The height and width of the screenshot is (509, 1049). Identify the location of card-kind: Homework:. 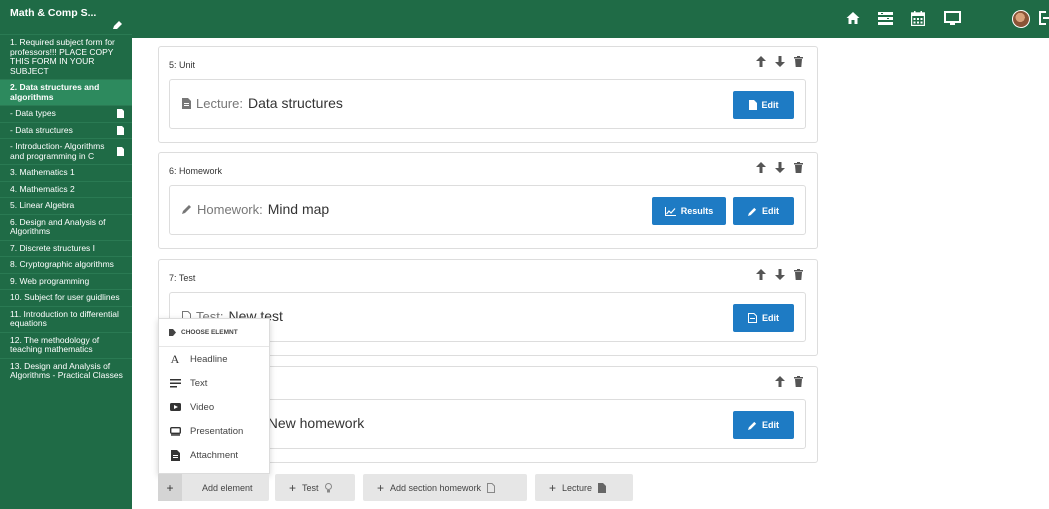
(230, 209).